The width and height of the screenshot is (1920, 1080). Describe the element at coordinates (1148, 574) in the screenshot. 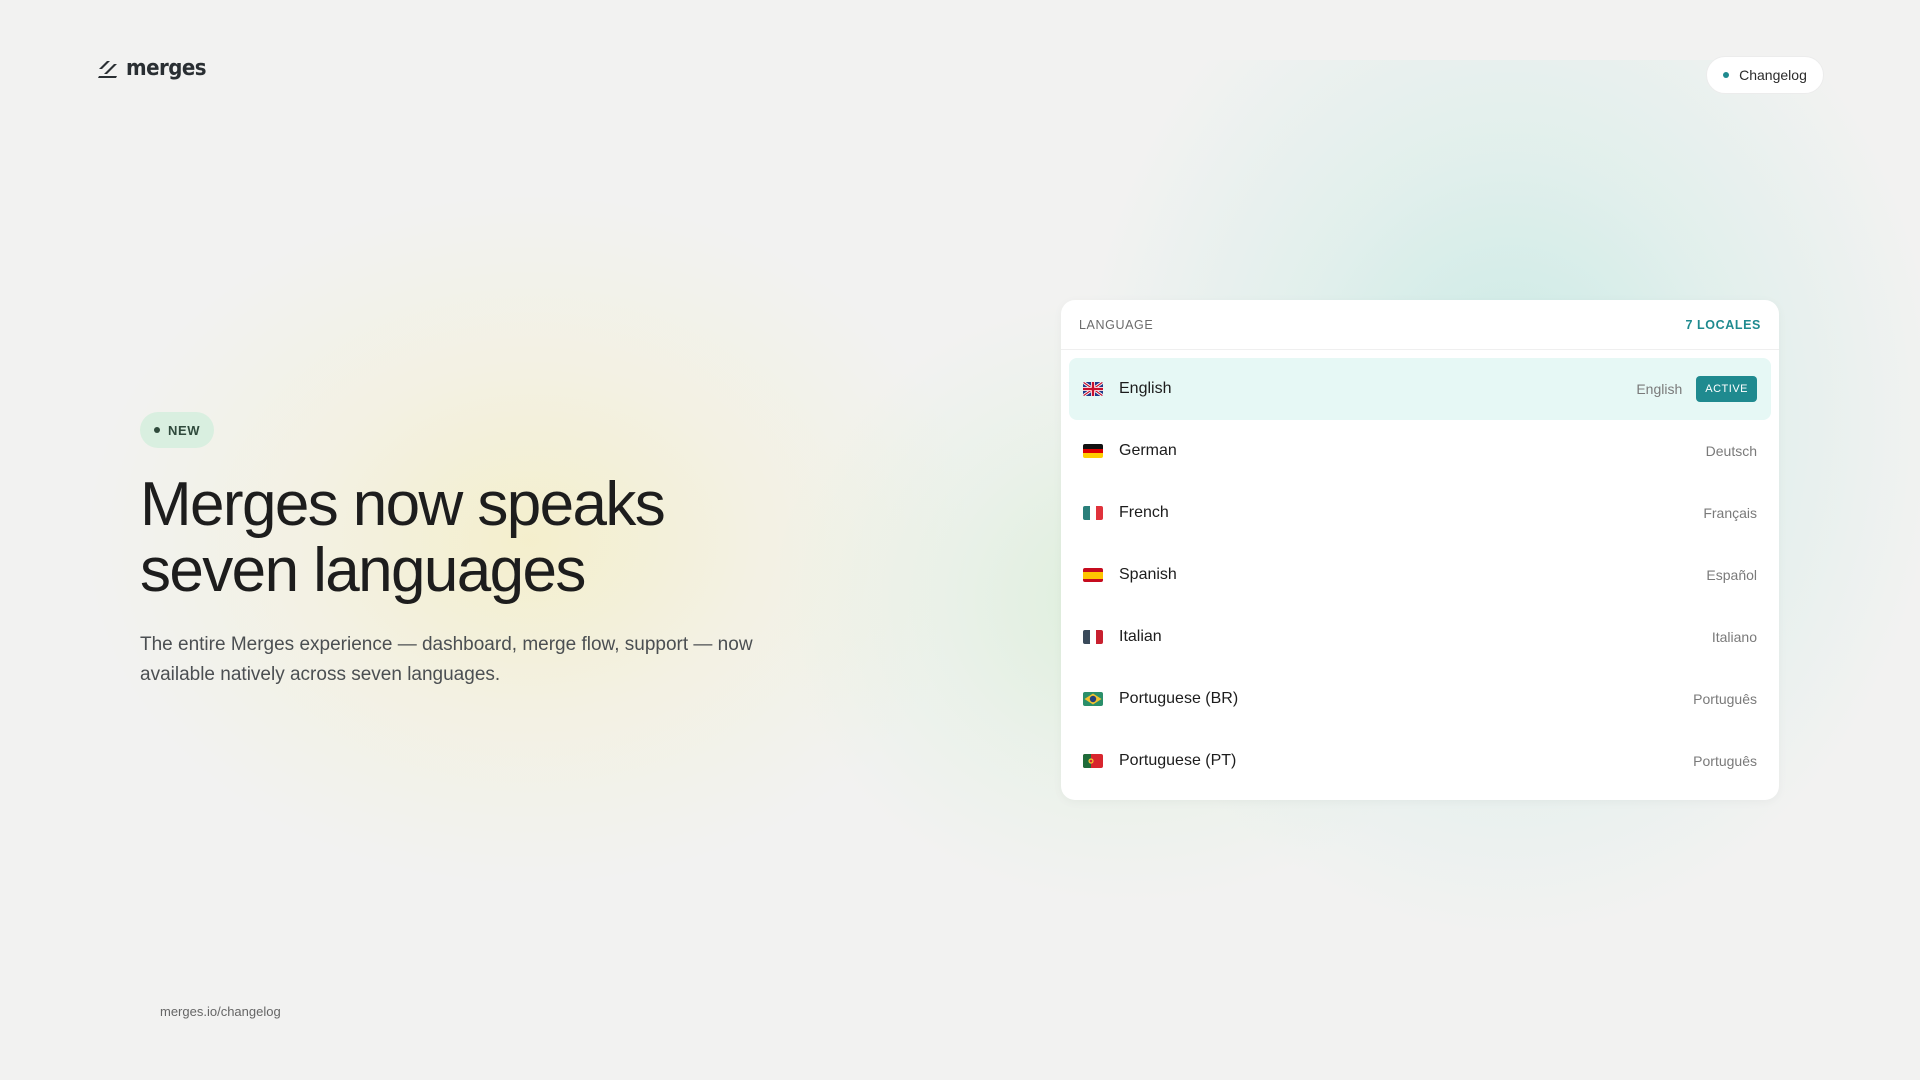

I see `language-name: Spanish` at that location.